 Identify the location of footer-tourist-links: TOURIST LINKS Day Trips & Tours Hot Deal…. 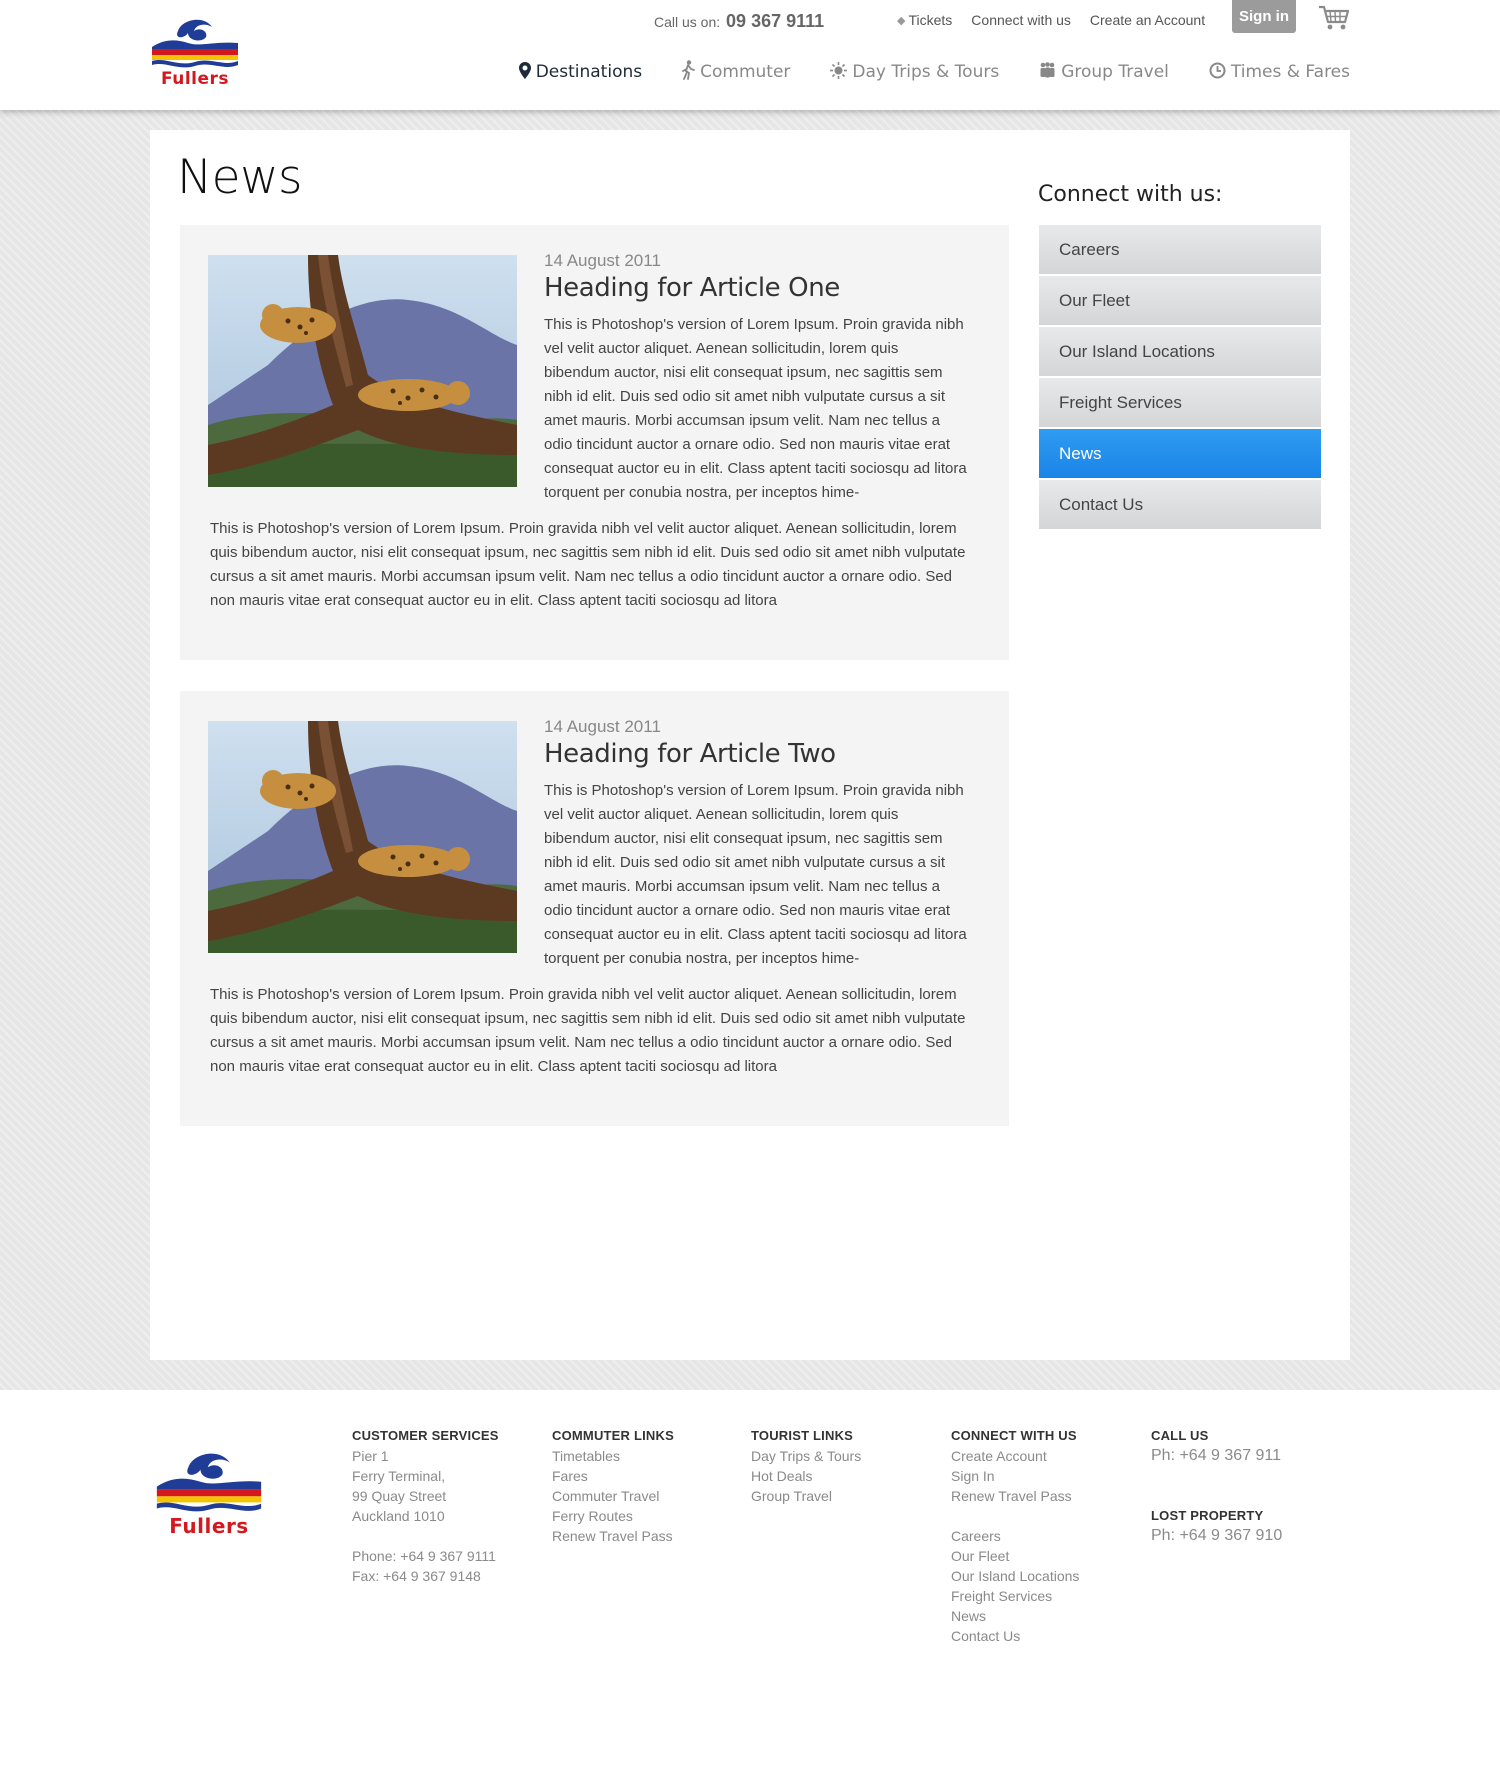
(806, 1466).